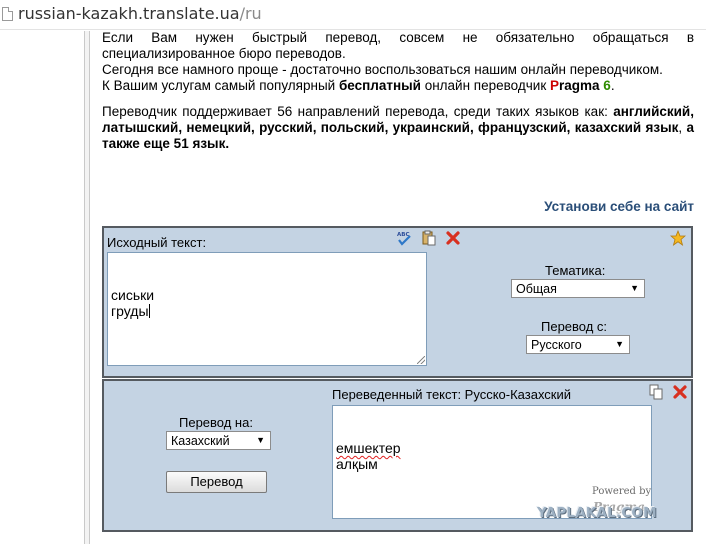 The image size is (706, 544). I want to click on brand-name: ragma, so click(579, 85).